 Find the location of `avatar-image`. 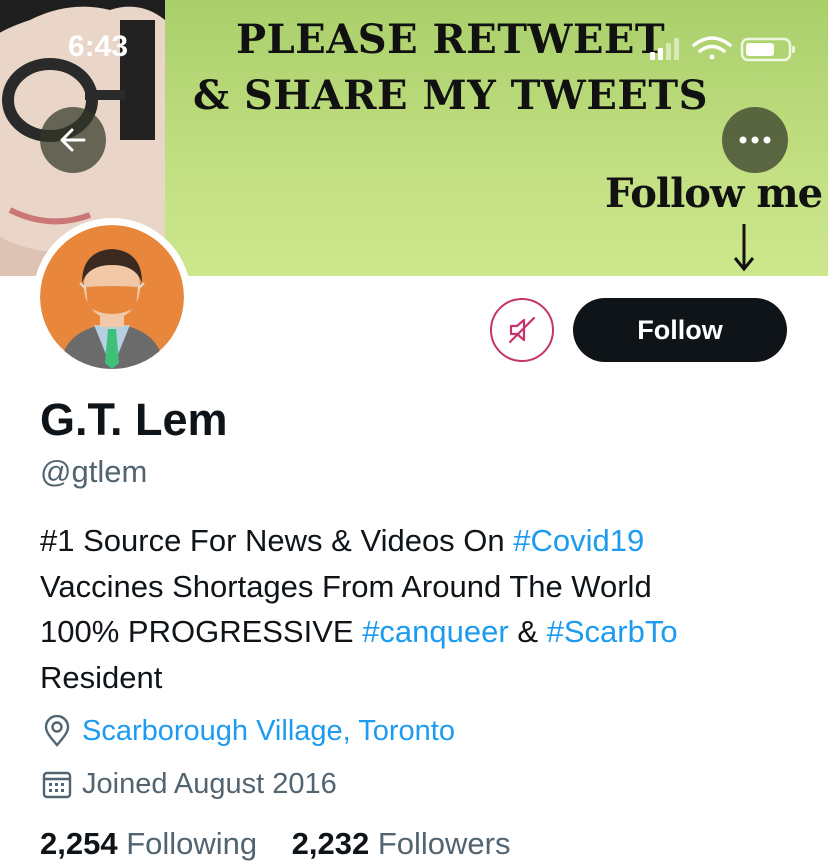

avatar-image is located at coordinates (112, 297).